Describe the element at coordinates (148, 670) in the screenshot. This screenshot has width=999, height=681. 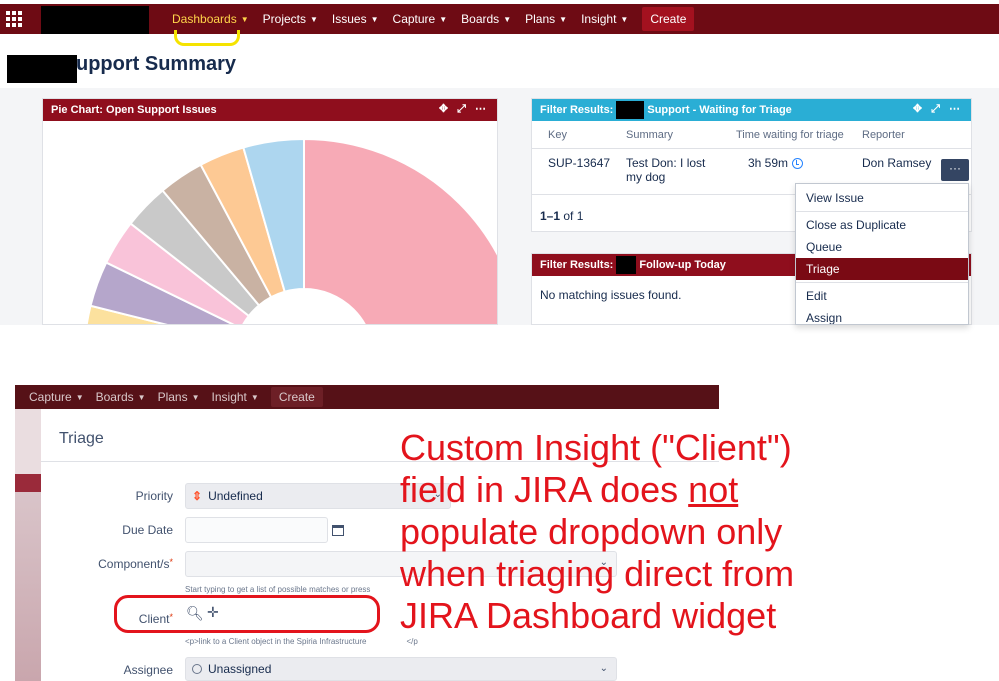
I see `assignee-label: Assignee` at that location.